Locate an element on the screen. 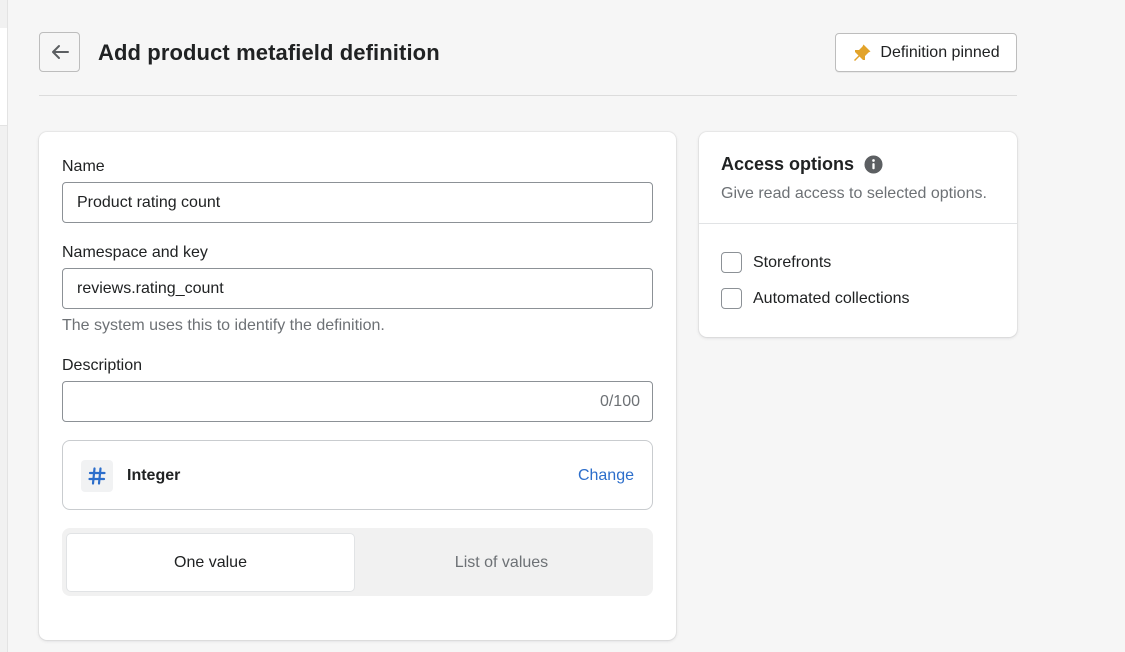  definition-pinned-button: Definition pinned is located at coordinates (926, 52).